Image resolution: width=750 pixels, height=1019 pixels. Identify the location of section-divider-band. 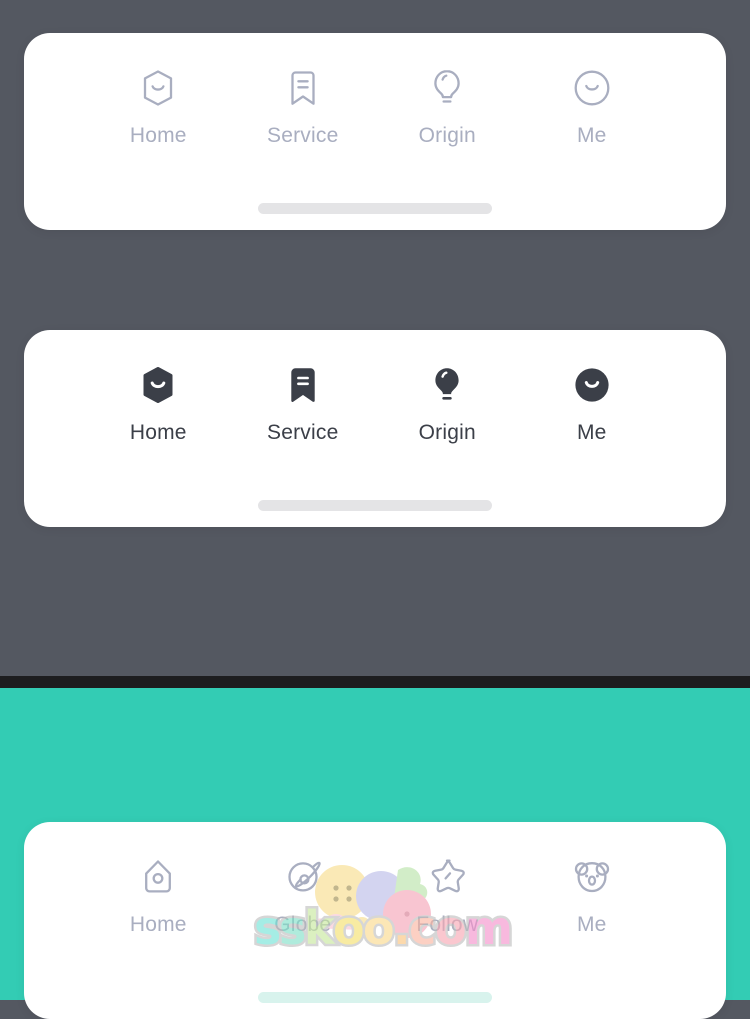
(375, 682).